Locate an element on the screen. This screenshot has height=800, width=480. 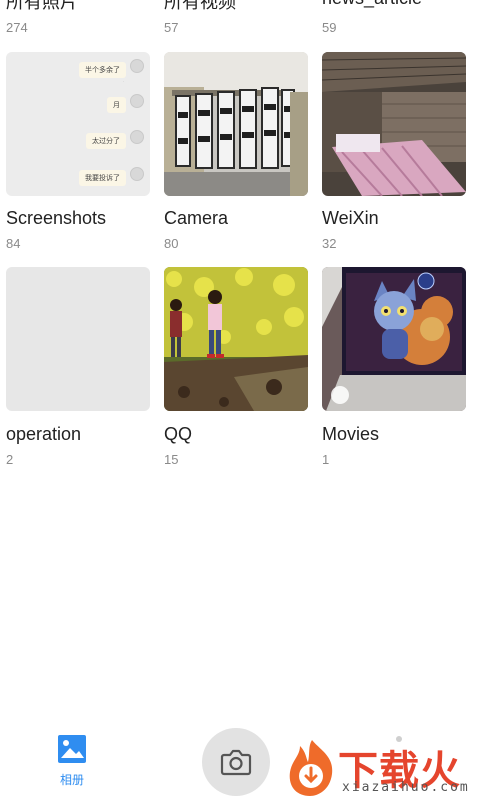
album-name: Camera is located at coordinates (196, 218).